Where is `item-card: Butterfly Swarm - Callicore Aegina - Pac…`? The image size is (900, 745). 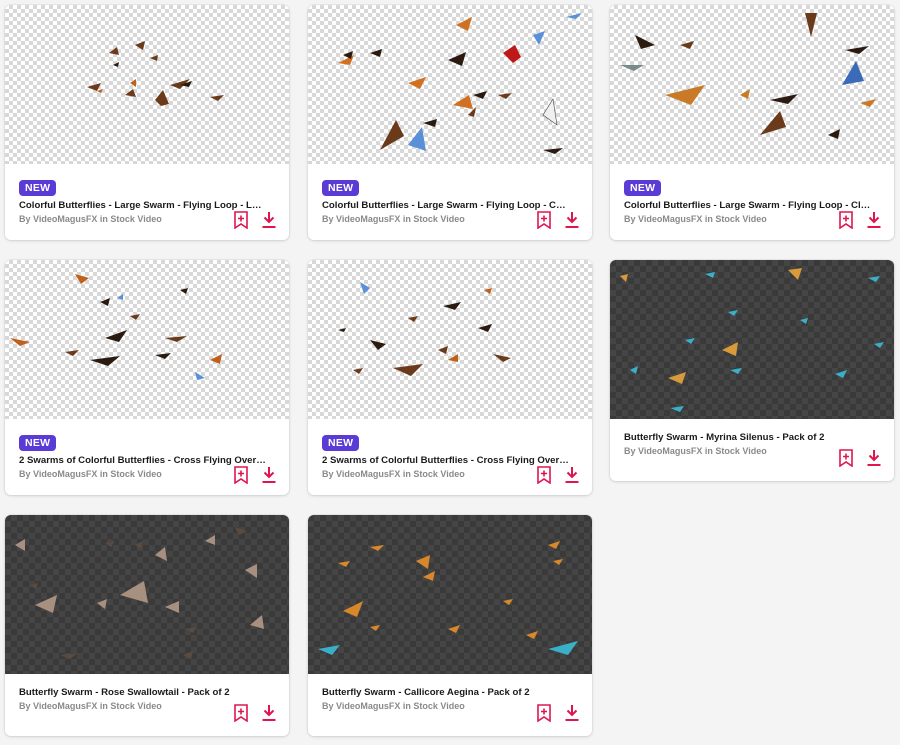 item-card: Butterfly Swarm - Callicore Aegina - Pac… is located at coordinates (450, 625).